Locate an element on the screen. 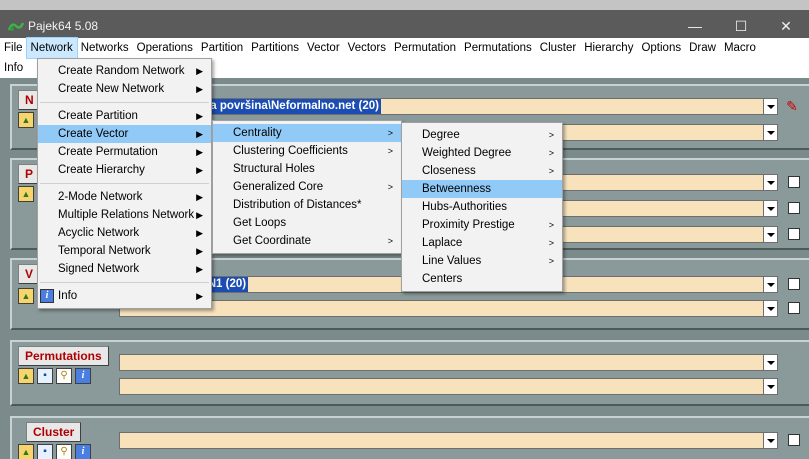 This screenshot has height=459, width=809. menu-item-label: Create Permutation is located at coordinates (108, 152).